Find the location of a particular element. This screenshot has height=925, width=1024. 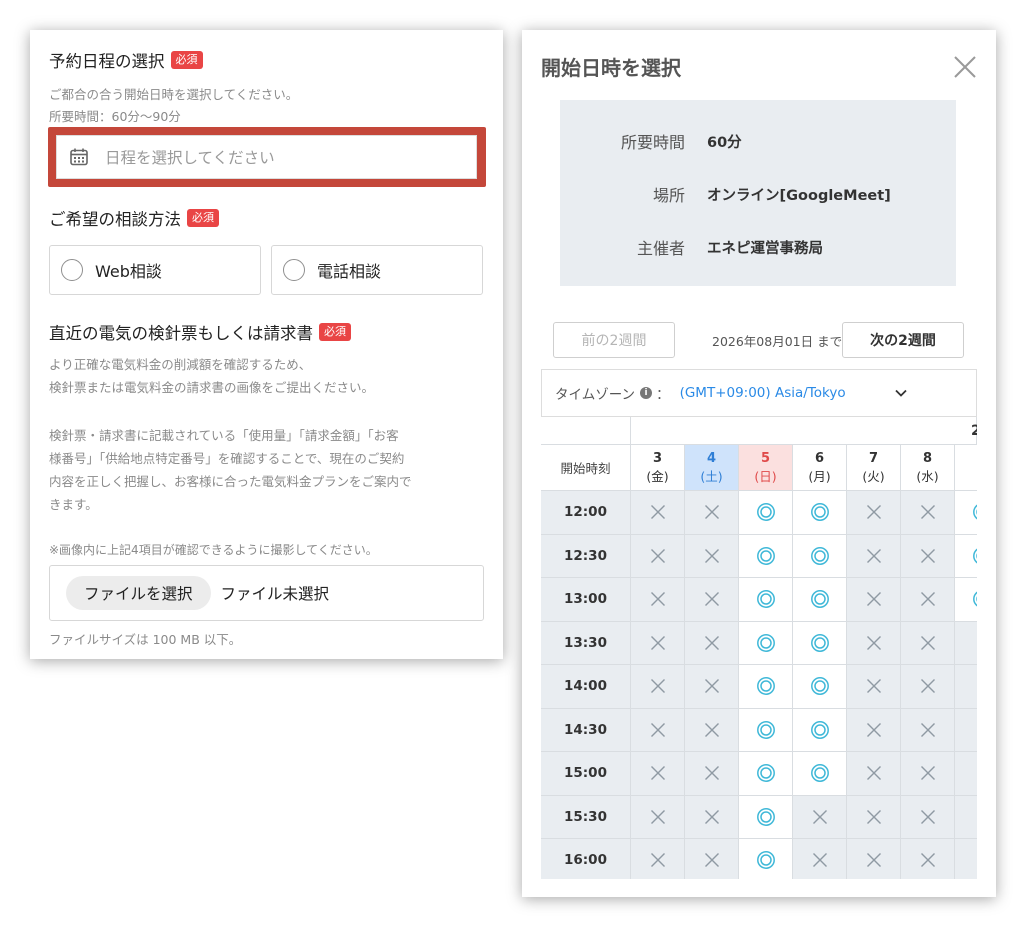

timezone-select: (GMT+09:00) Asia/Tokyo is located at coordinates (763, 393).